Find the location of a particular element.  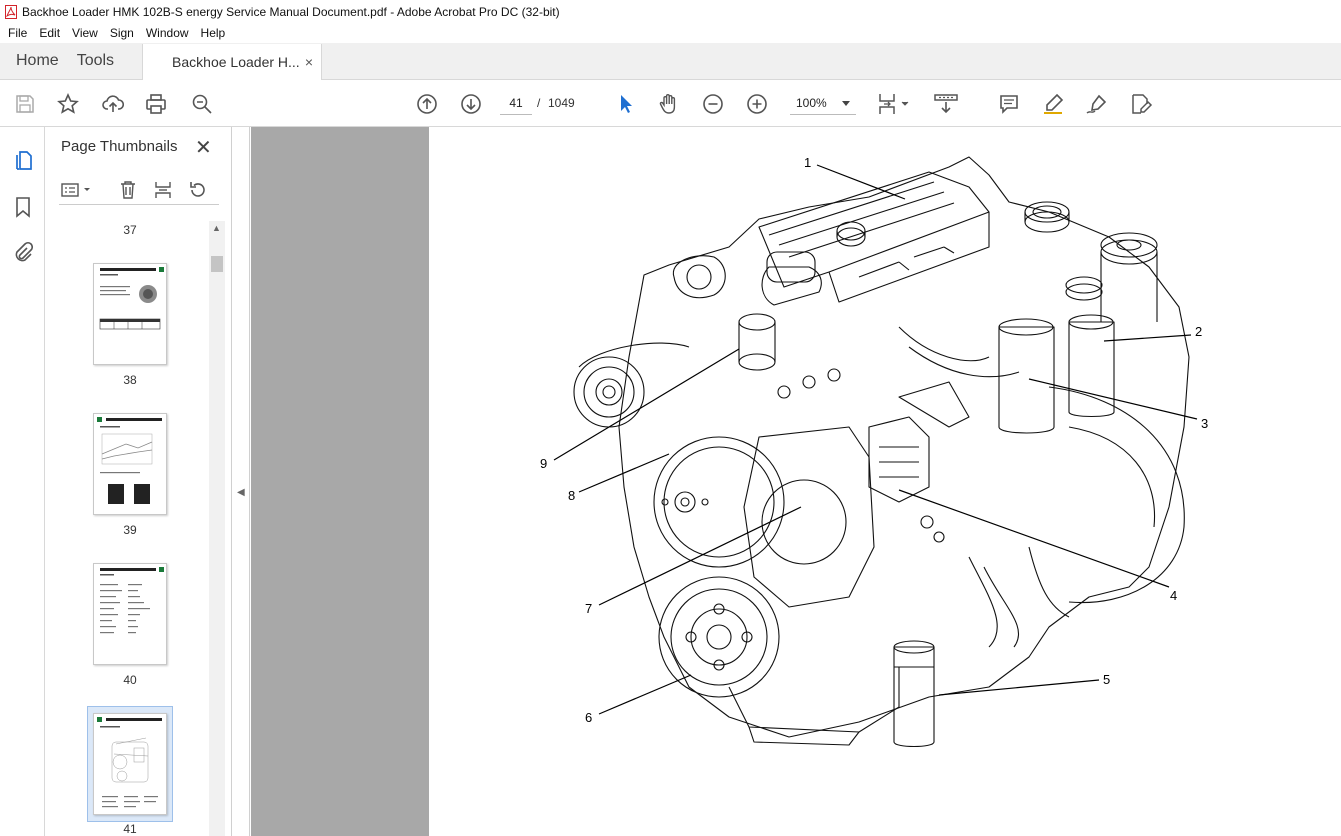

thumbnail-options-icon is located at coordinates (77, 190).